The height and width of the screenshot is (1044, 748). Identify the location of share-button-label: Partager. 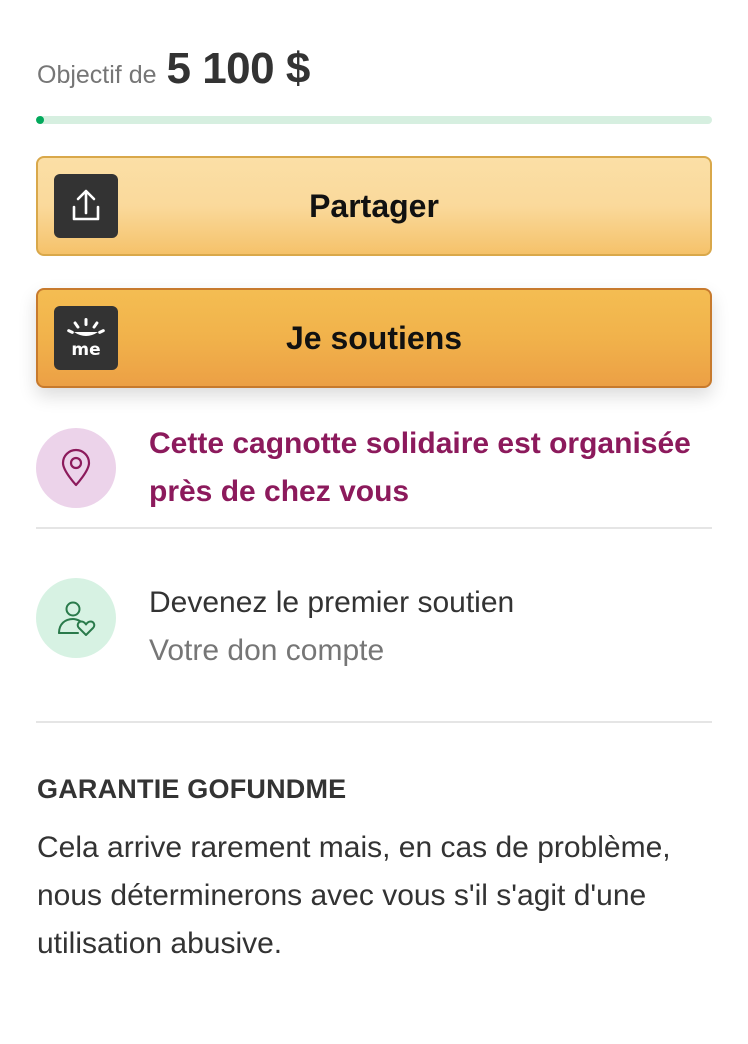
(374, 205).